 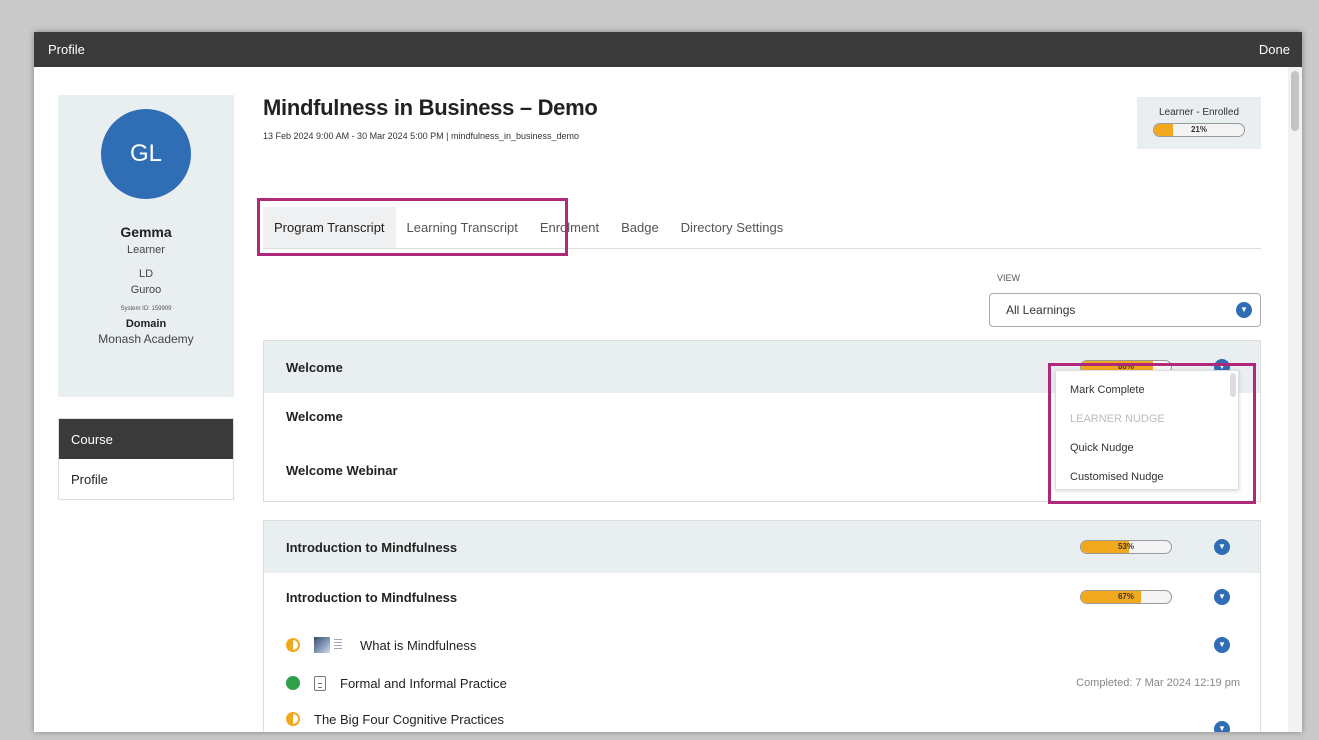 What do you see at coordinates (409, 719) in the screenshot?
I see `item-title: The Big Four Cognitive Practices` at bounding box center [409, 719].